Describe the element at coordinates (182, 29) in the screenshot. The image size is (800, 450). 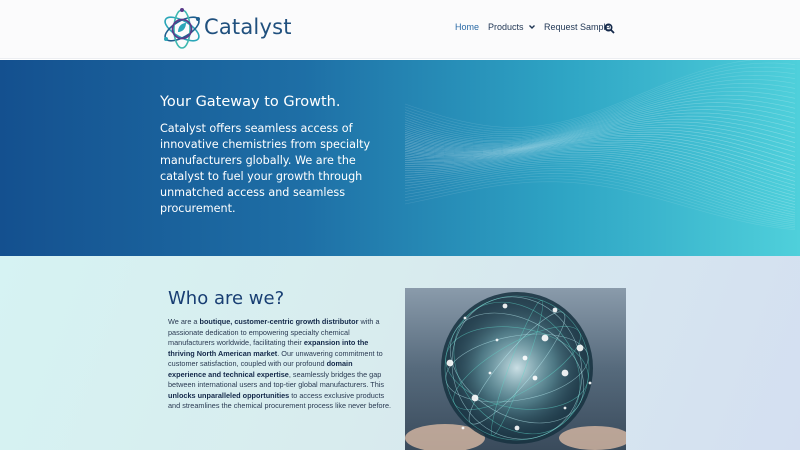
I see `catalyst-logo-icon` at that location.